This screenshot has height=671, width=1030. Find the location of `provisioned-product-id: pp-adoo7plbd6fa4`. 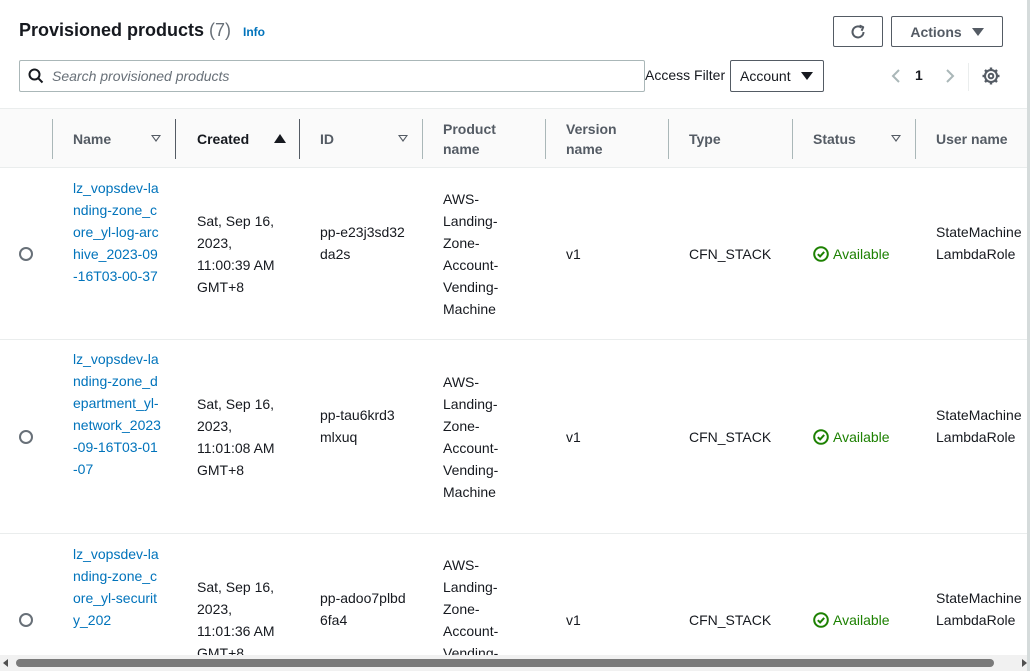

provisioned-product-id: pp-adoo7plbd6fa4 is located at coordinates (363, 609).